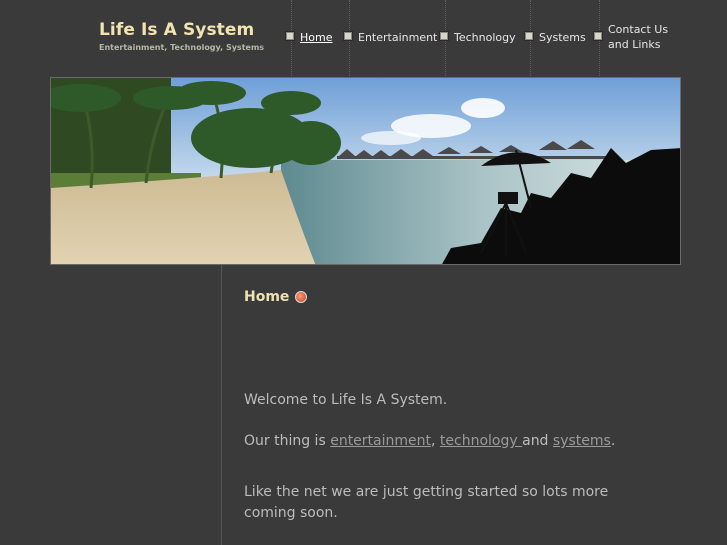 This screenshot has width=727, height=545. Describe the element at coordinates (562, 37) in the screenshot. I see `nav-link-systems: Systems` at that location.